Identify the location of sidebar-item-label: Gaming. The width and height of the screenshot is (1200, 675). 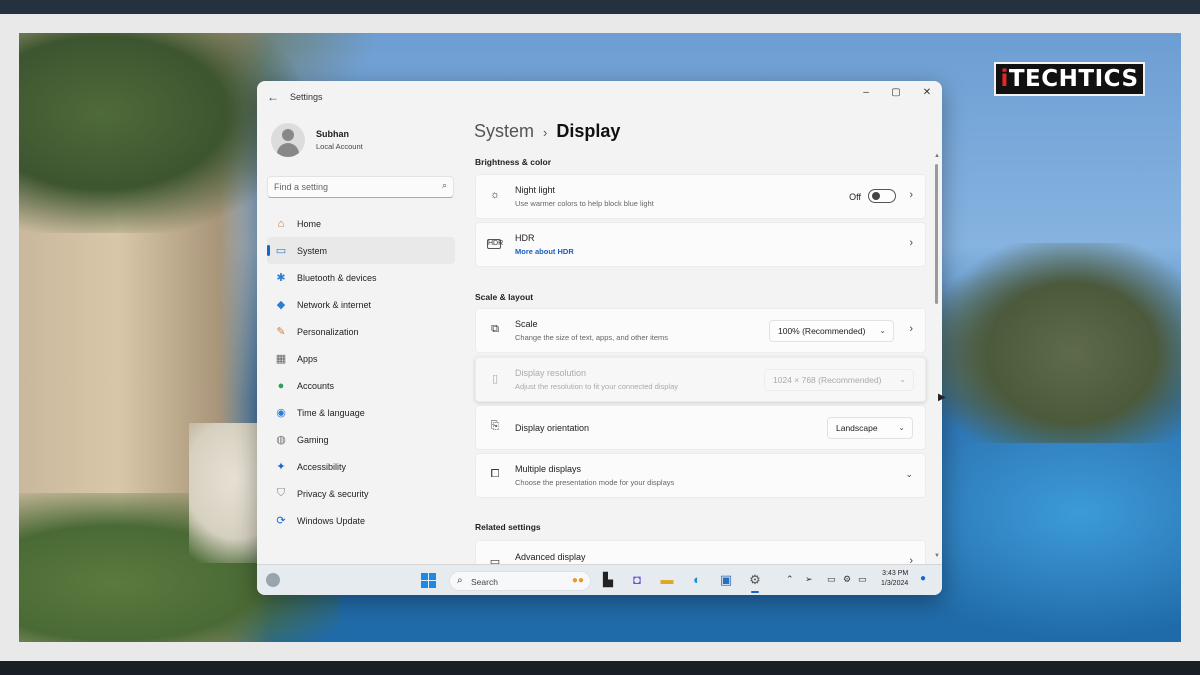
(313, 439).